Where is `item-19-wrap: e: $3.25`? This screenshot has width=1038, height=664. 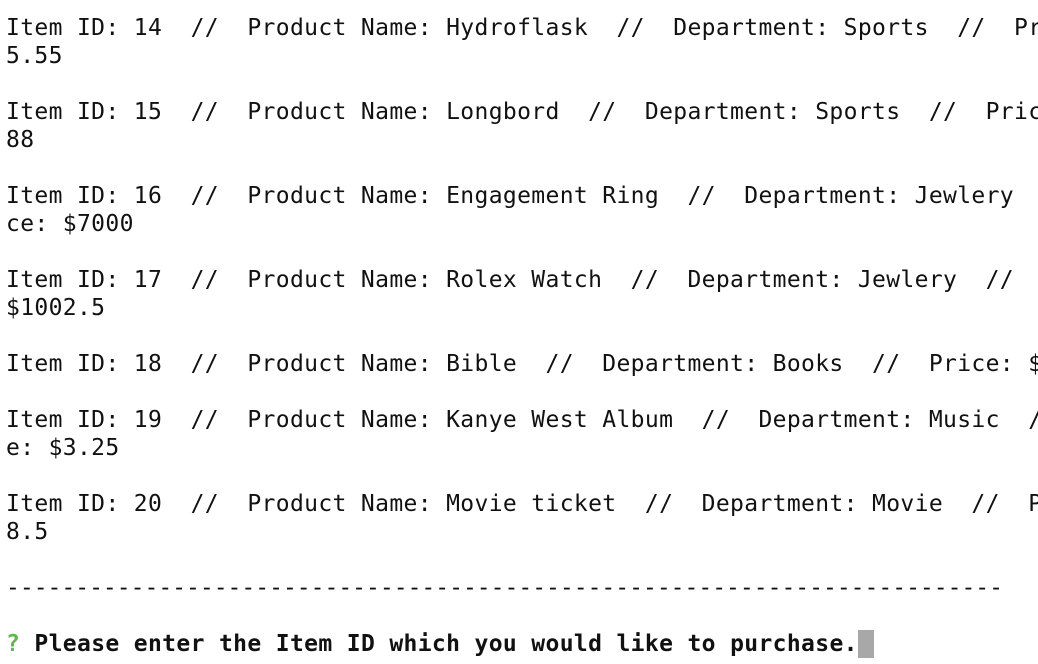 item-19-wrap: e: $3.25 is located at coordinates (63, 448).